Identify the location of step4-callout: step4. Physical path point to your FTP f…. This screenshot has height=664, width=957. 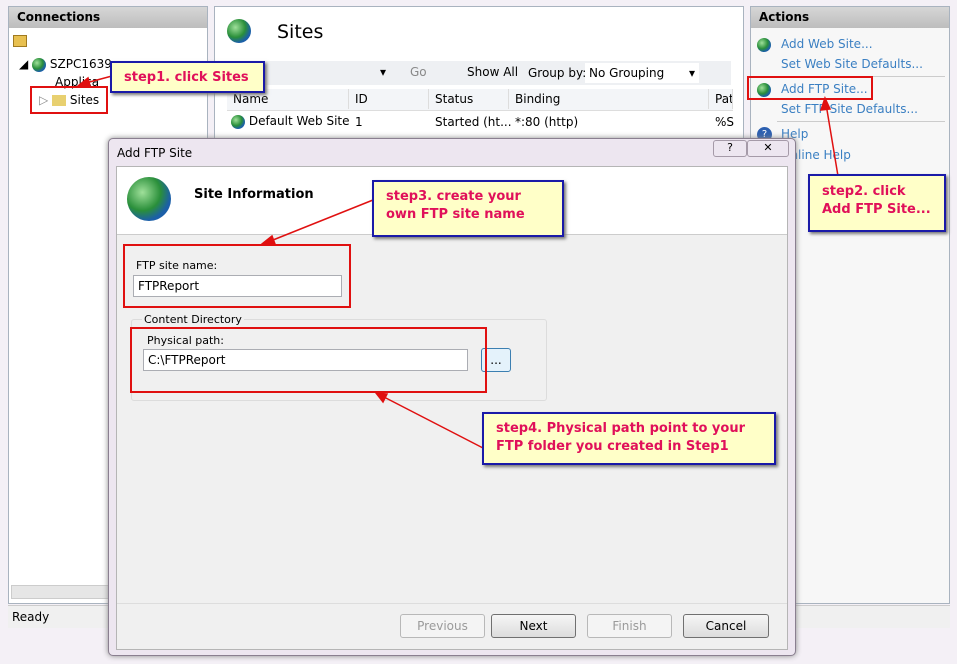
(629, 438).